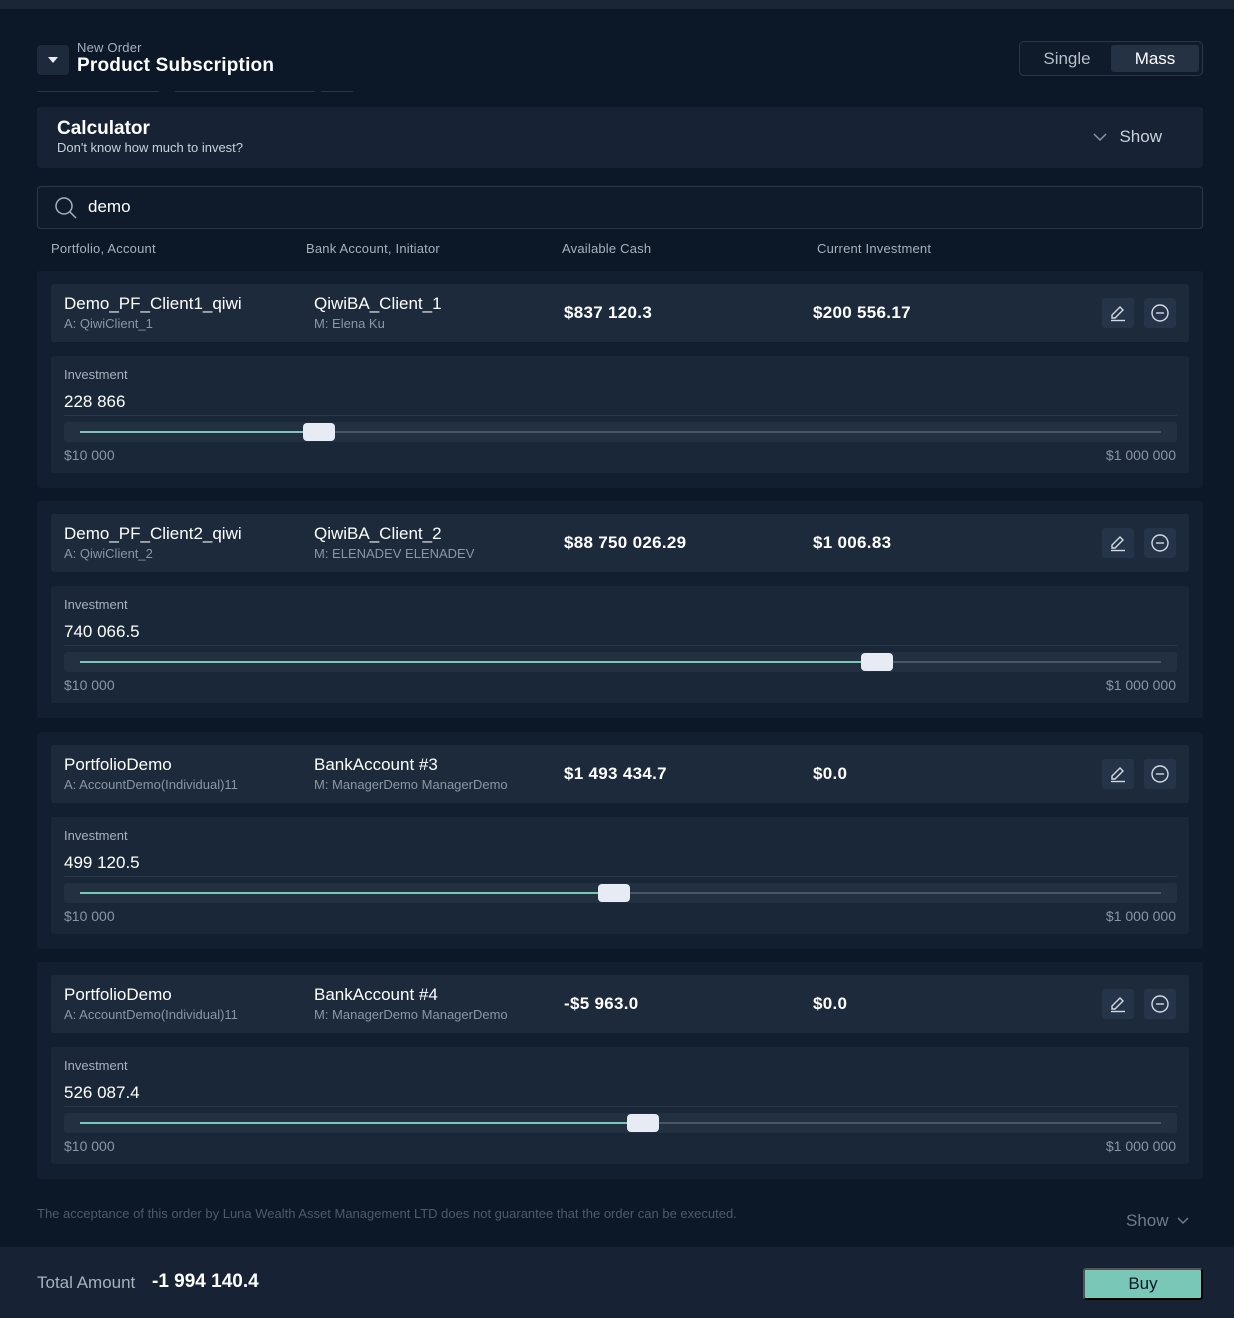 This screenshot has width=1234, height=1318. I want to click on current-investment: $1 006.83, so click(852, 542).